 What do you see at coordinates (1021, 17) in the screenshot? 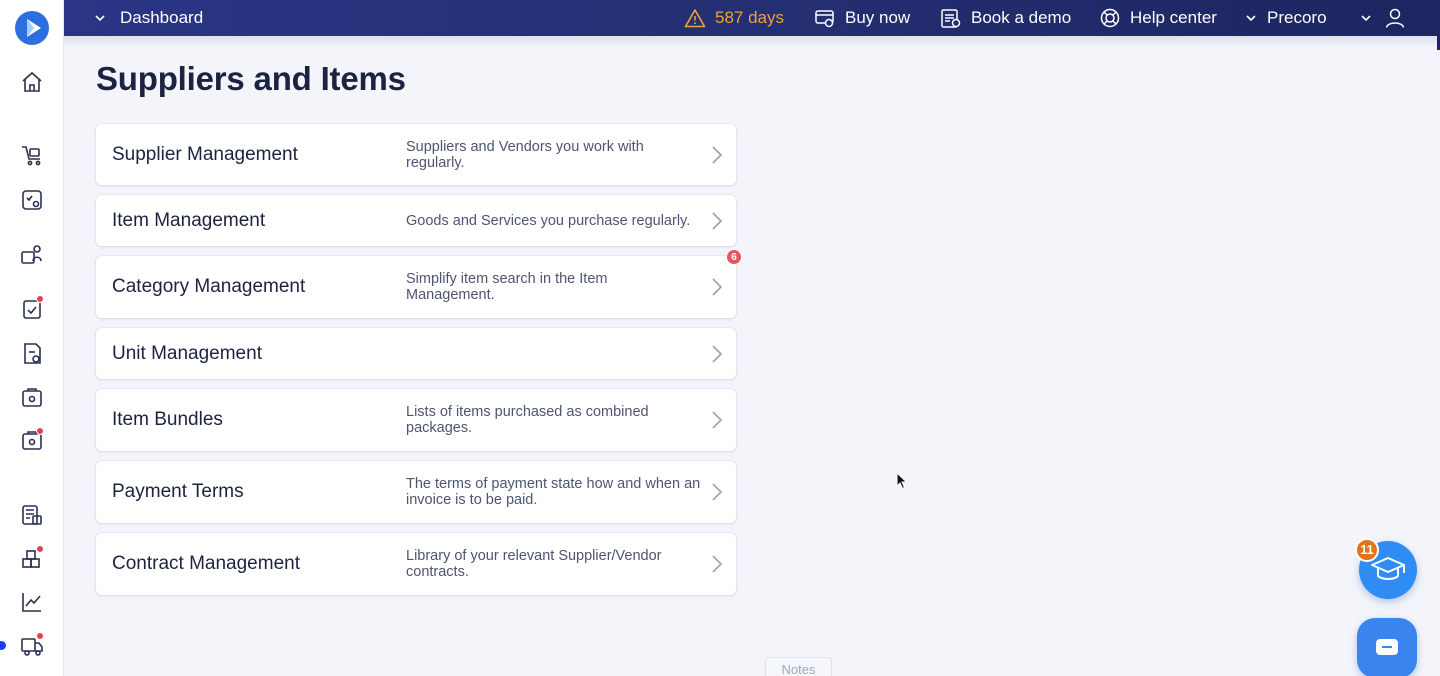
I see `book-demo-label: Book a demo` at bounding box center [1021, 17].